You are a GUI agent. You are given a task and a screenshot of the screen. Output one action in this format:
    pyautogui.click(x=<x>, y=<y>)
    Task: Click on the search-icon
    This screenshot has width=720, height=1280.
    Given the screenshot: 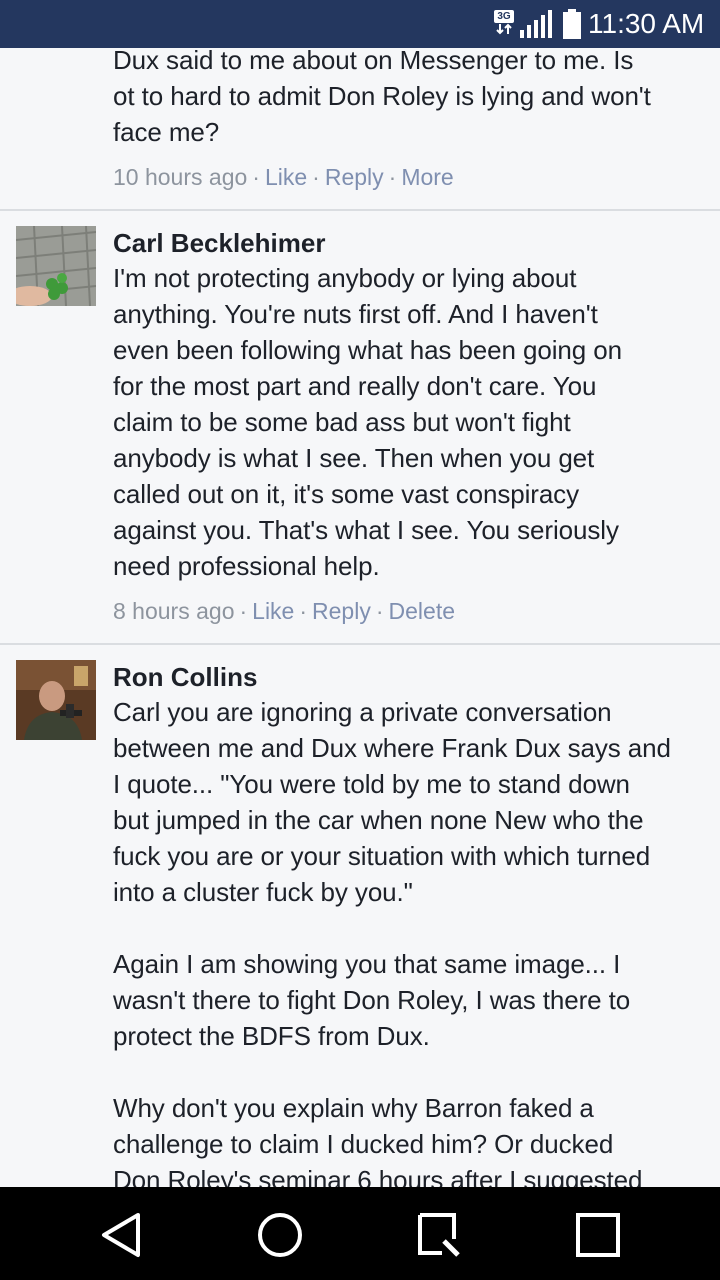 What is the action you would take?
    pyautogui.click(x=438, y=1235)
    